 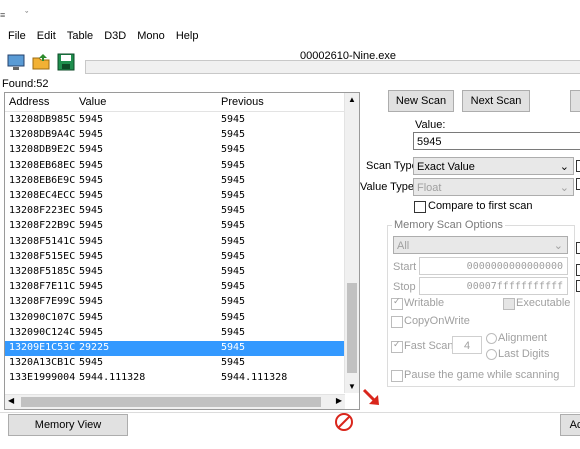 What do you see at coordinates (11, 400) in the screenshot?
I see `scroll-left-icon: ◀` at bounding box center [11, 400].